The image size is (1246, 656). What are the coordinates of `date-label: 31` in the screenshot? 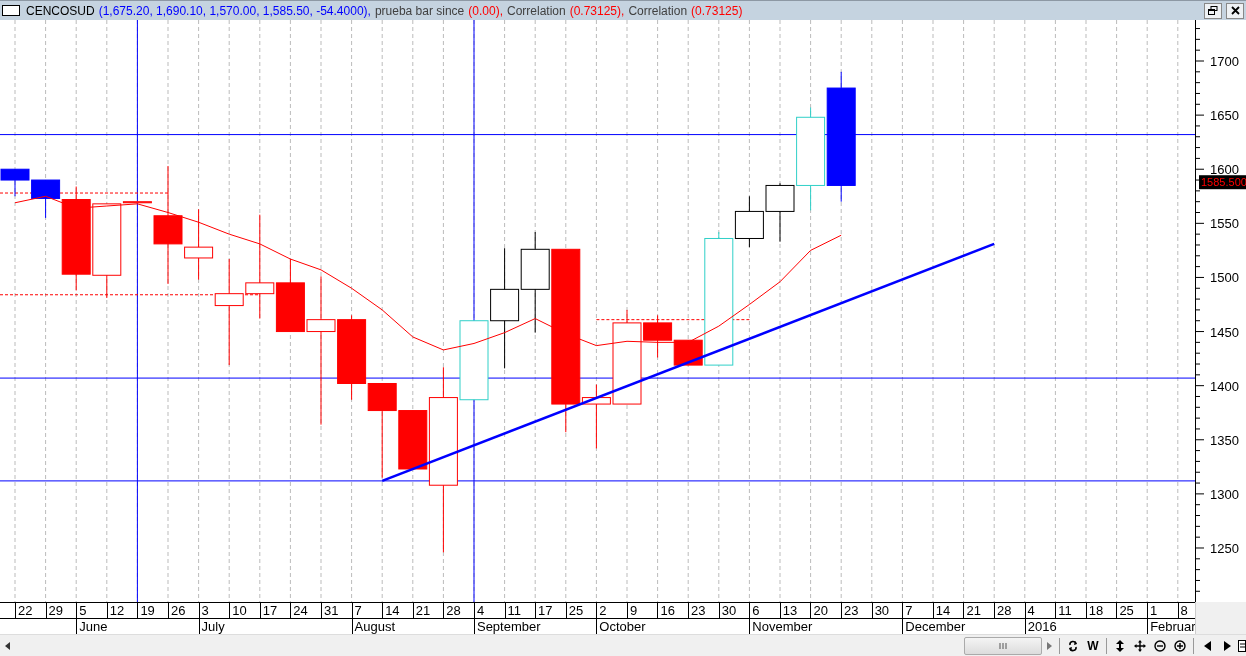 It's located at (336, 610).